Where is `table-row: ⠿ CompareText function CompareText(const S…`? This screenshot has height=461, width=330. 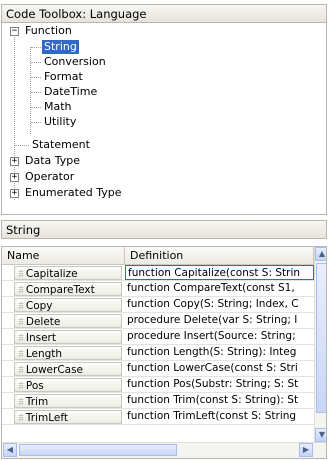
table-row: ⠿ CompareText function CompareText(const S… is located at coordinates (158, 289).